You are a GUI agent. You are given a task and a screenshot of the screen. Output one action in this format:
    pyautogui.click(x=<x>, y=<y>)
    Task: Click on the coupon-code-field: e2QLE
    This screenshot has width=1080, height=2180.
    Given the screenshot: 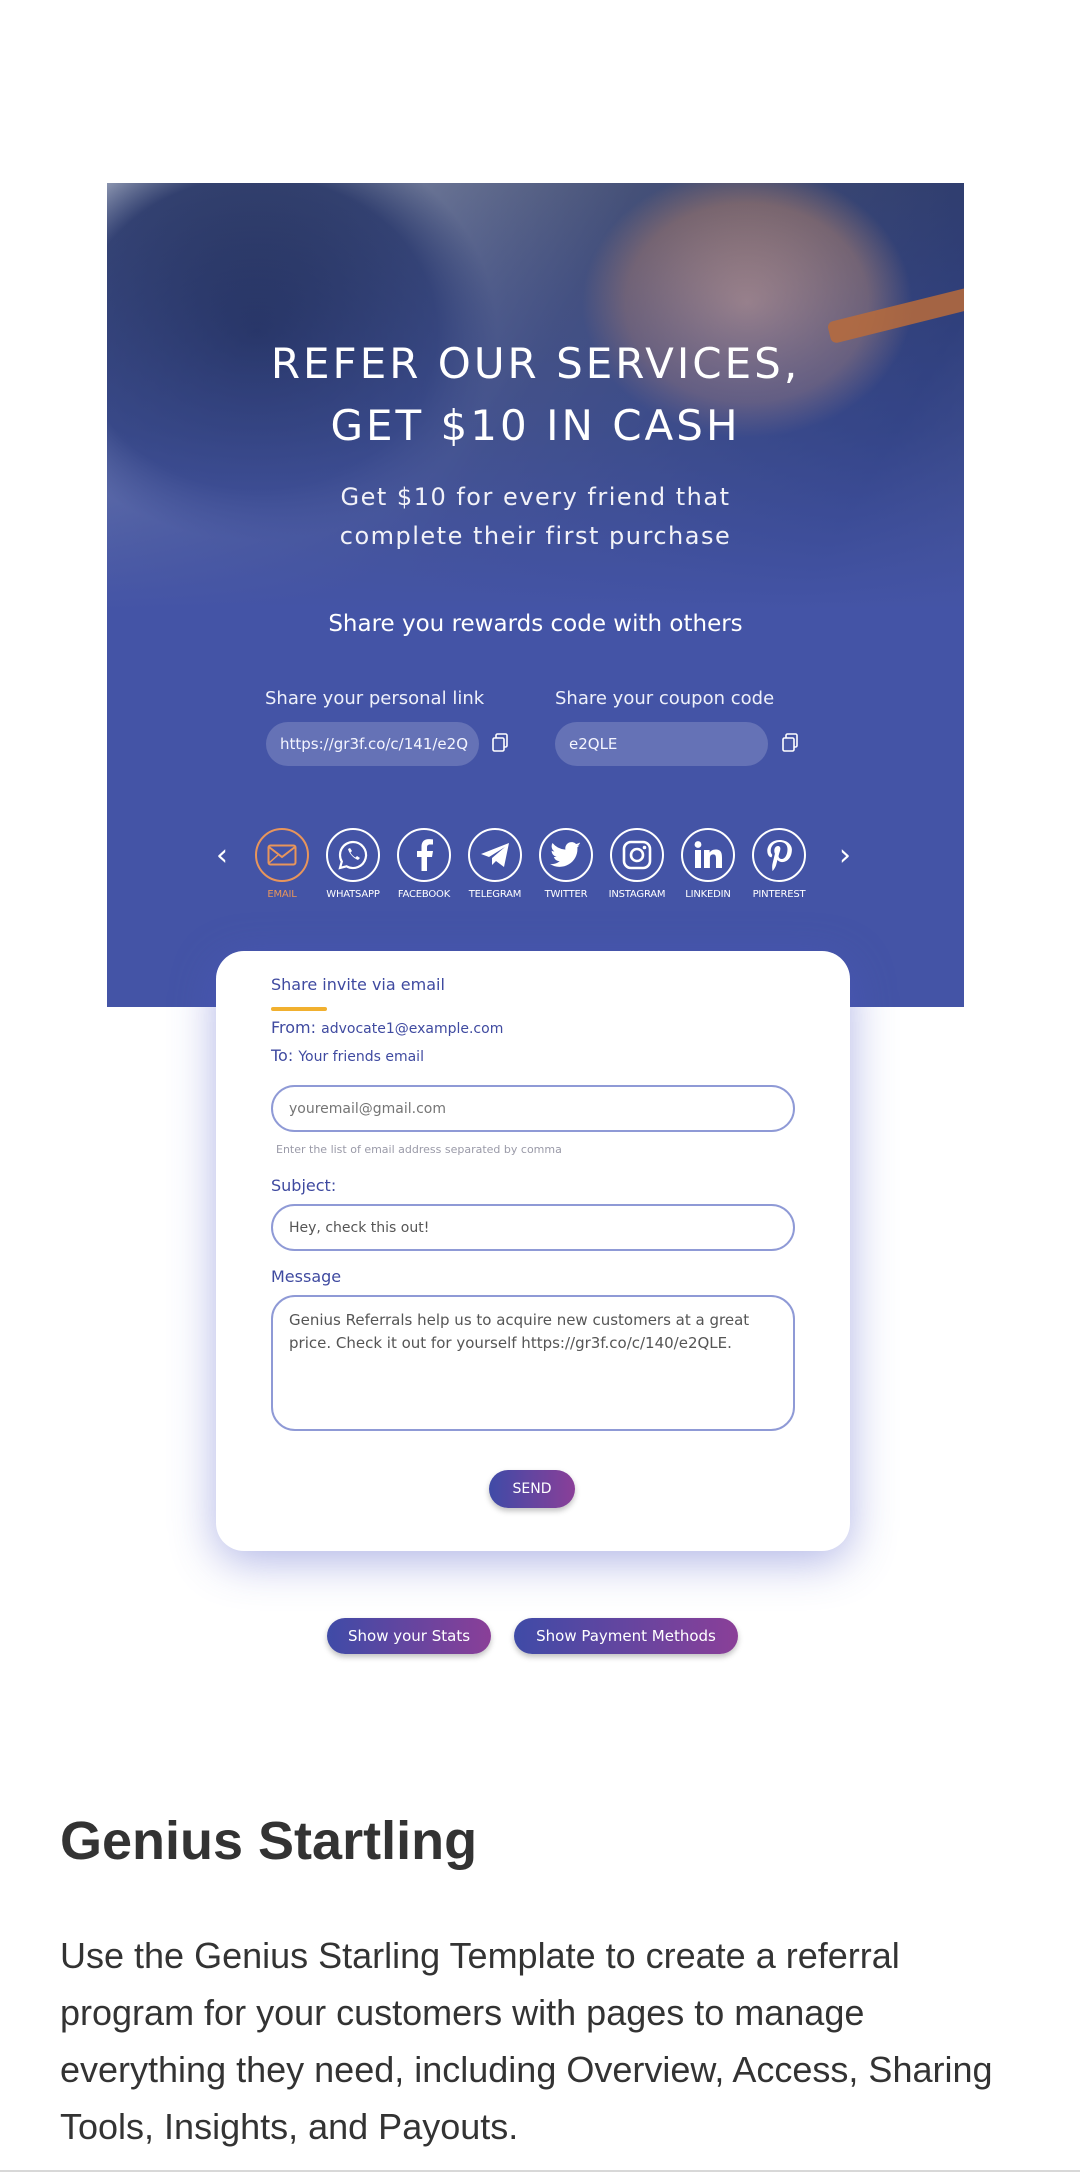 What is the action you would take?
    pyautogui.click(x=661, y=744)
    